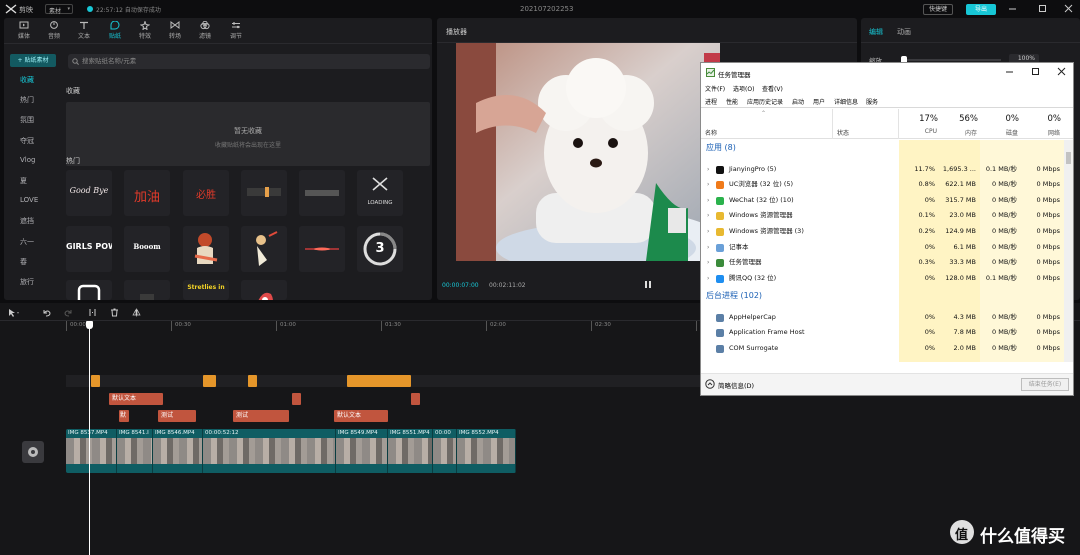 This screenshot has width=1080, height=555. What do you see at coordinates (32, 200) in the screenshot?
I see `sidebar-item: LOVE` at bounding box center [32, 200].